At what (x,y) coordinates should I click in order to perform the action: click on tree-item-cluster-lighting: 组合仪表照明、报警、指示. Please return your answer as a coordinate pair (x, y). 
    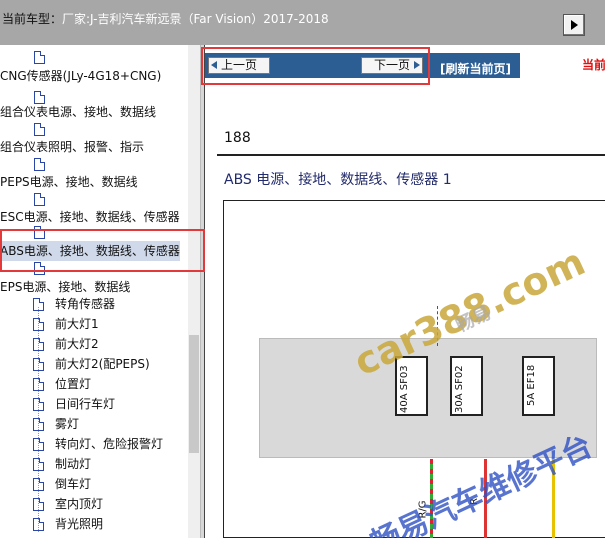
    Looking at the image, I should click on (72, 147).